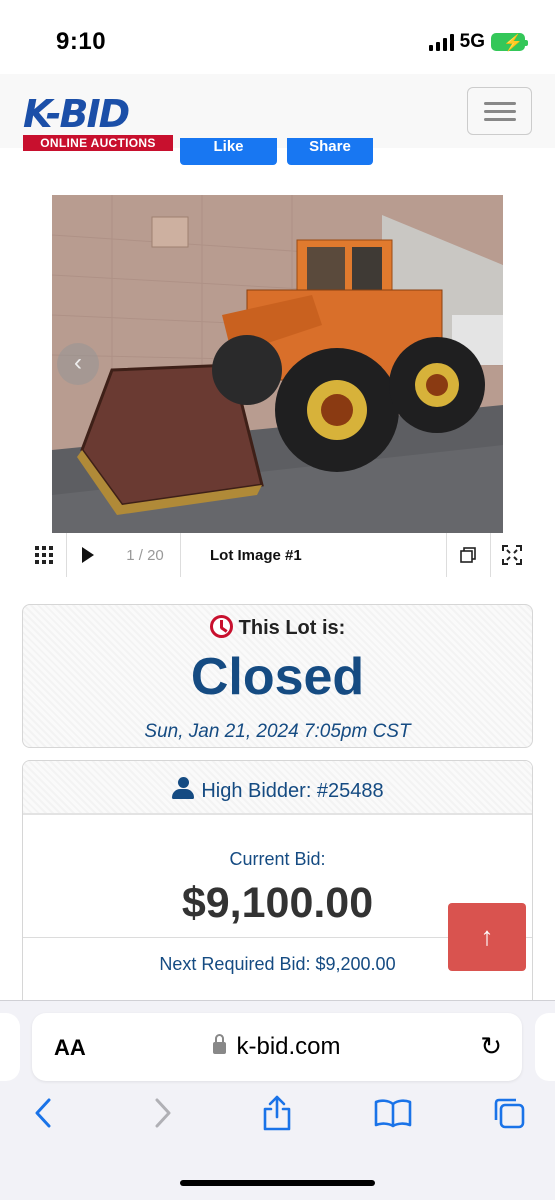 The height and width of the screenshot is (1200, 555). Describe the element at coordinates (81, 41) in the screenshot. I see `status-time: 9:10` at that location.